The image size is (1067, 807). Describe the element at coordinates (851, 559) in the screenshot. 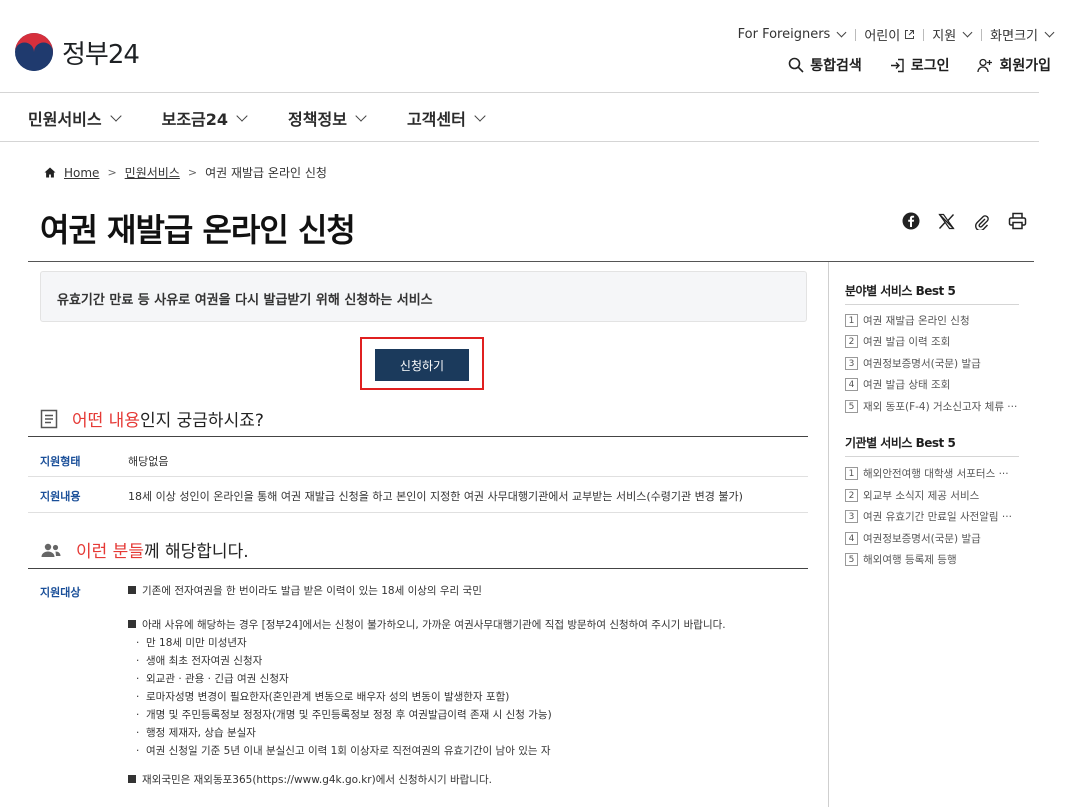

I see `rank-badge: 5` at that location.